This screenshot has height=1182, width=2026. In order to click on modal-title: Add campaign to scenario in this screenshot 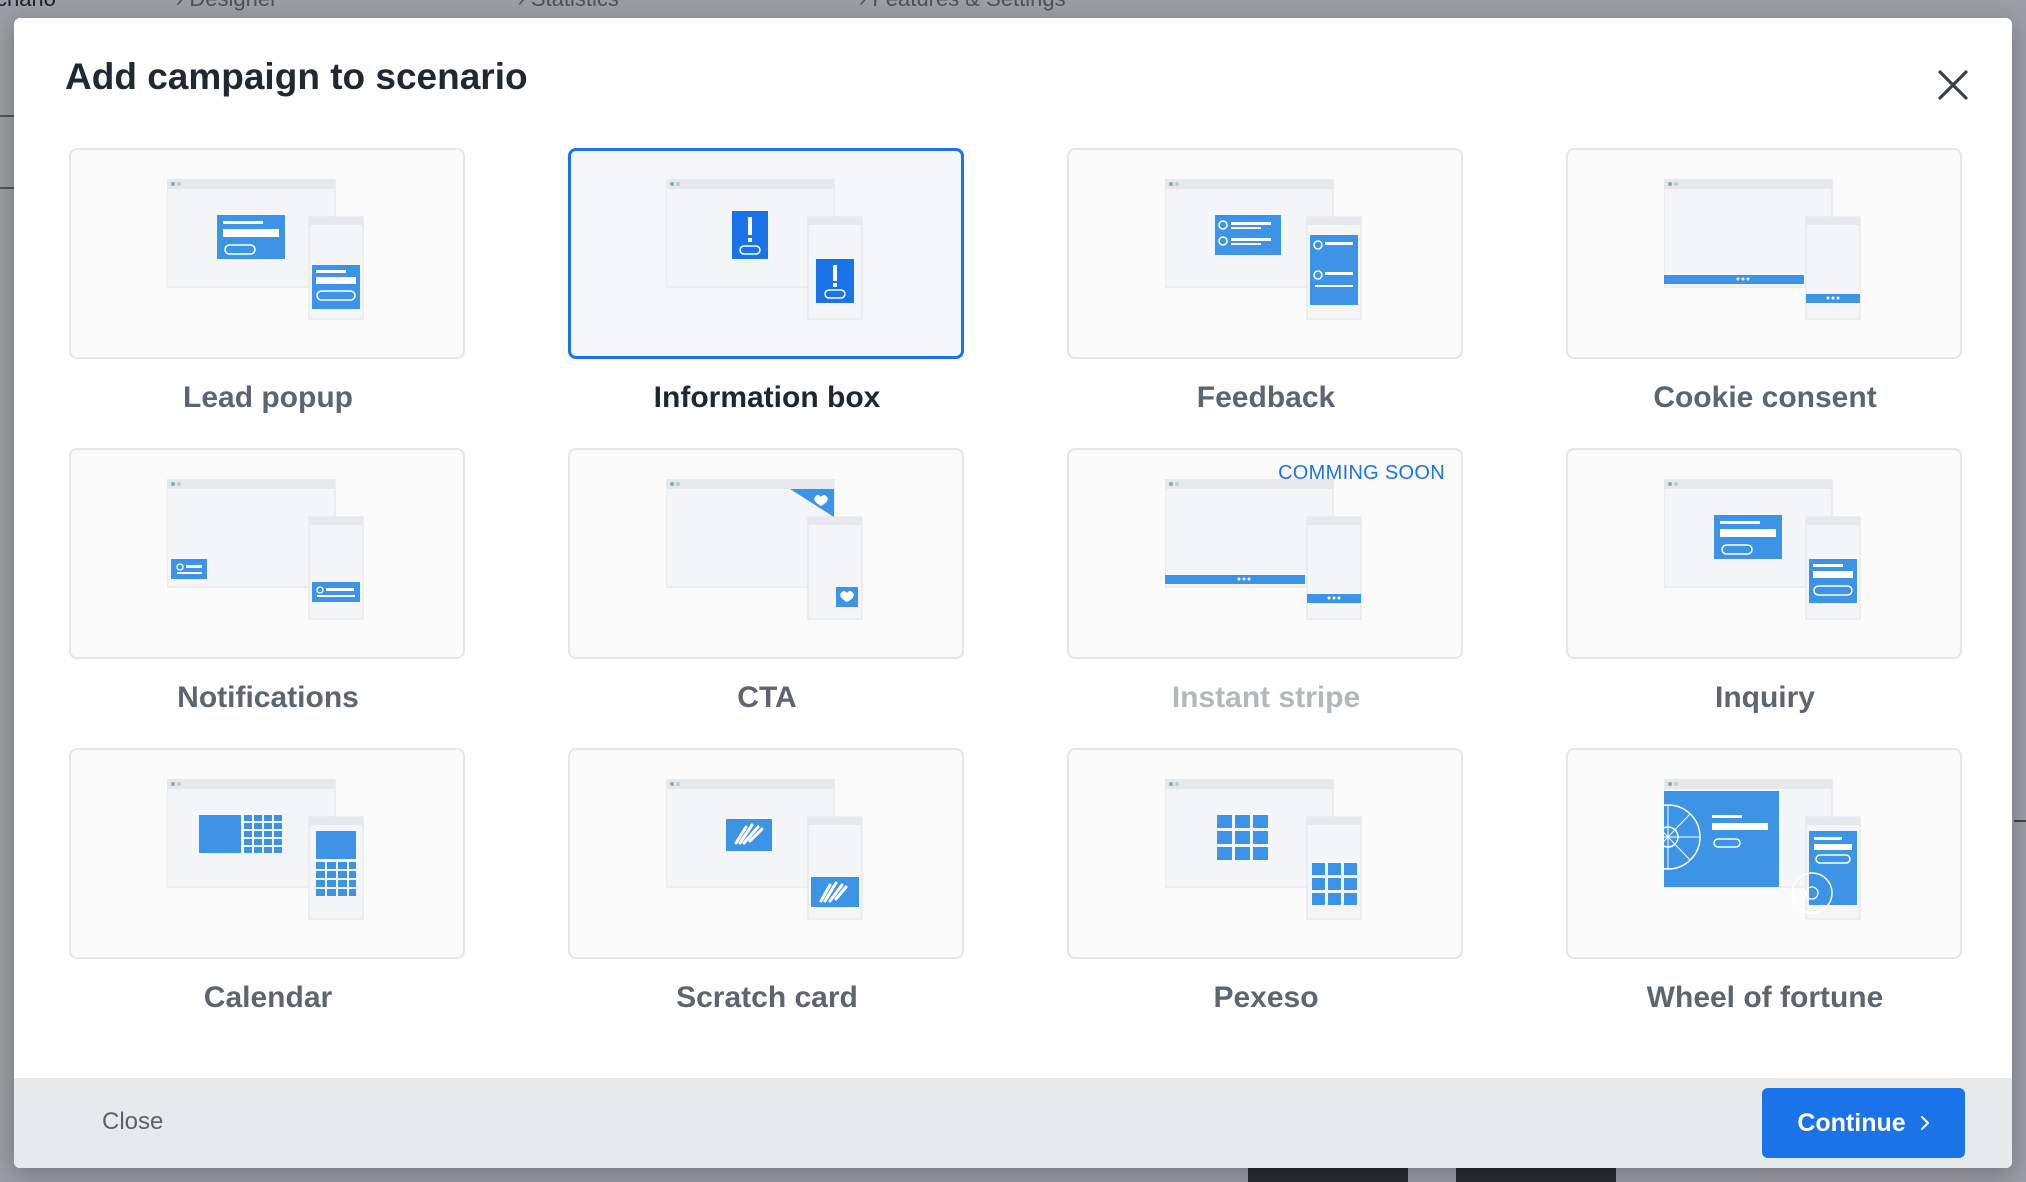, I will do `click(296, 76)`.